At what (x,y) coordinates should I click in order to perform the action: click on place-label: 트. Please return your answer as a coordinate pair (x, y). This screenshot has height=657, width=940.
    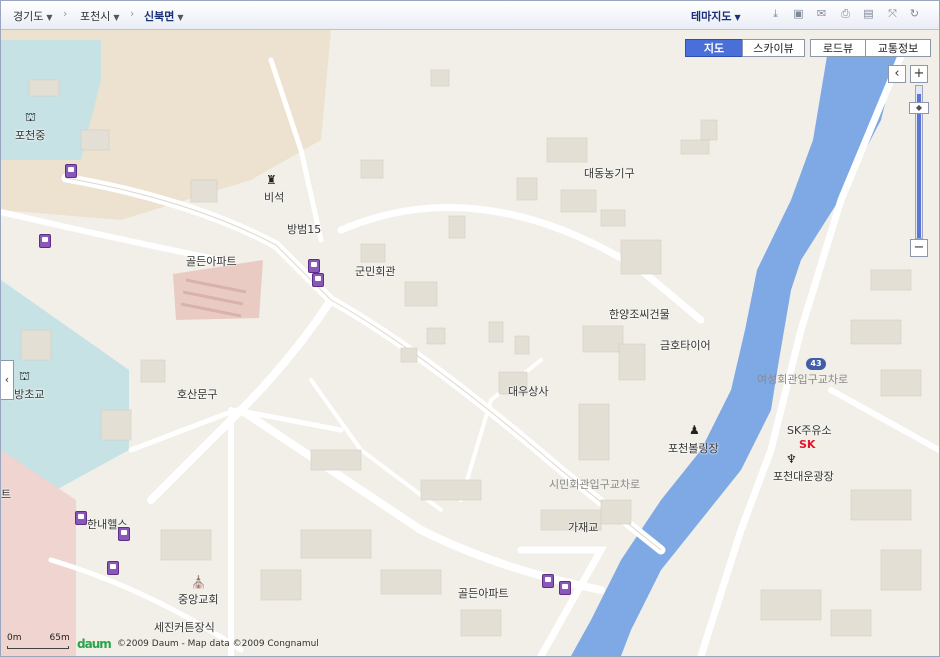
    Looking at the image, I should click on (6, 494).